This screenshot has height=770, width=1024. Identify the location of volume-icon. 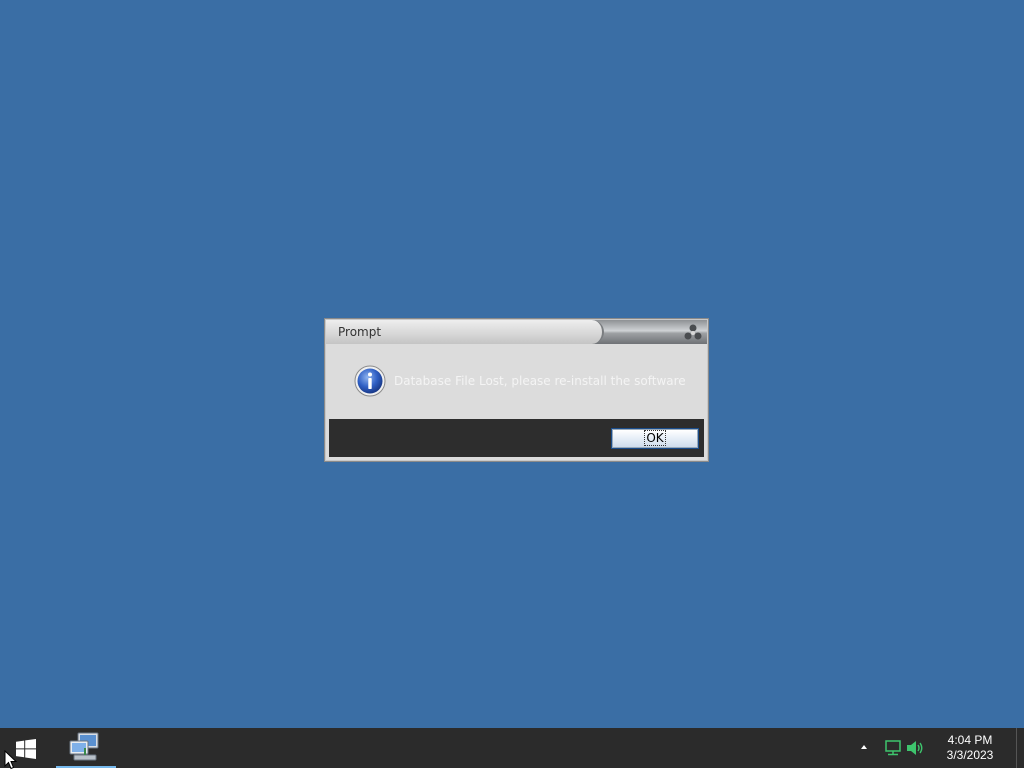
(915, 748).